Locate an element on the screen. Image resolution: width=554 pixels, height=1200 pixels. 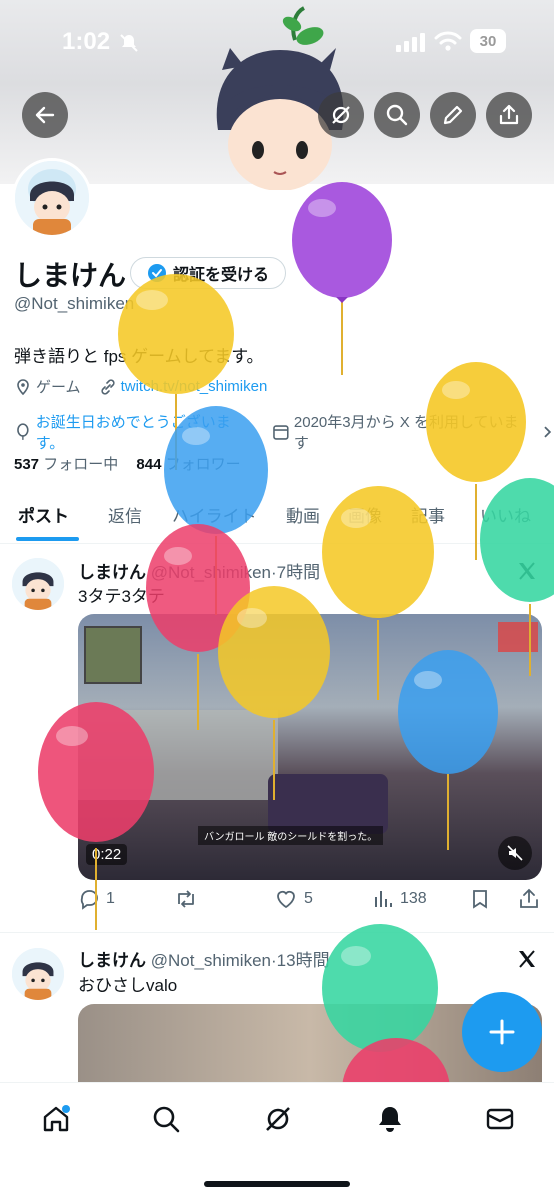
plus-icon is located at coordinates (502, 1032).